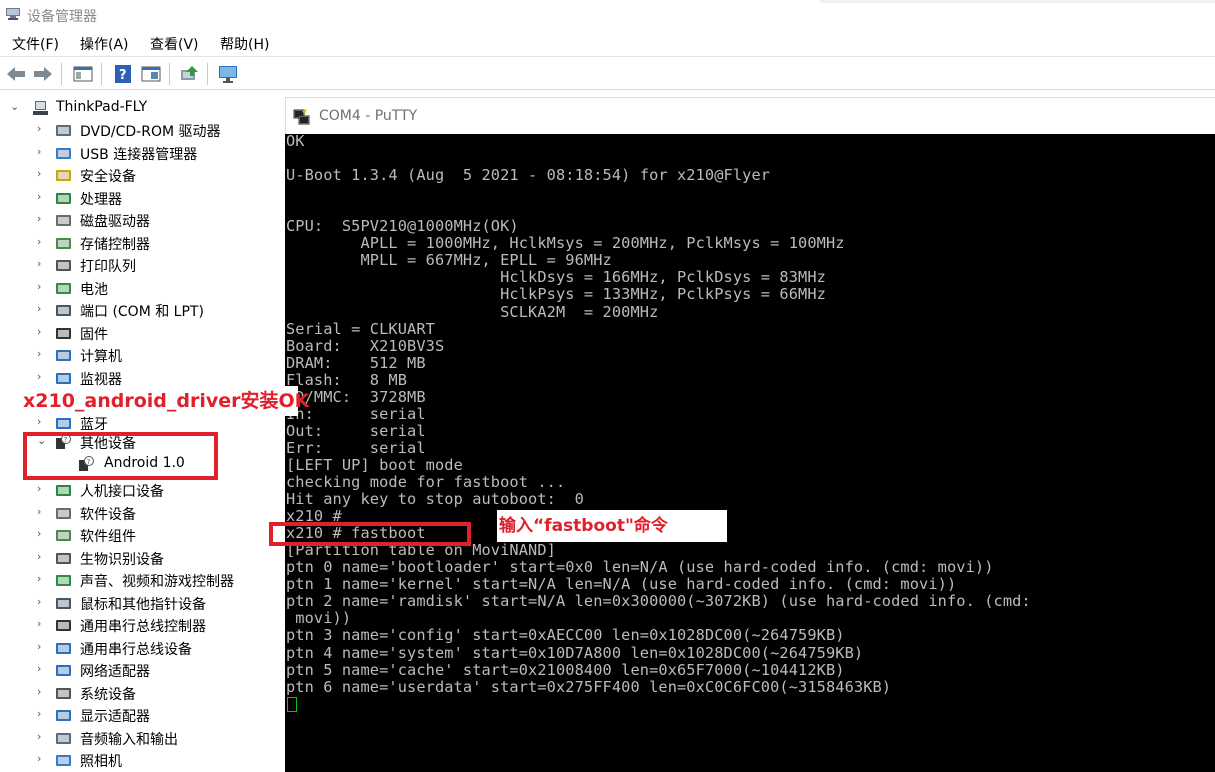  I want to click on tree-item-disk-drive: › 磁盘驱动器, so click(142, 220).